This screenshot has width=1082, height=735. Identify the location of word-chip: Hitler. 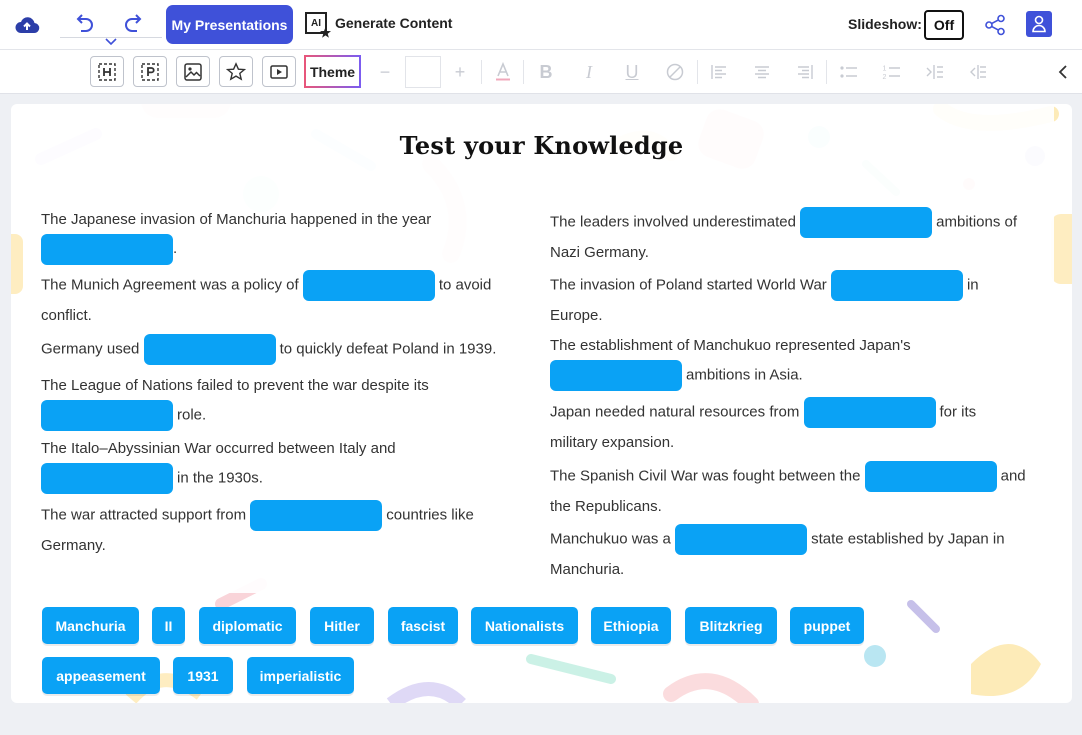
(342, 625).